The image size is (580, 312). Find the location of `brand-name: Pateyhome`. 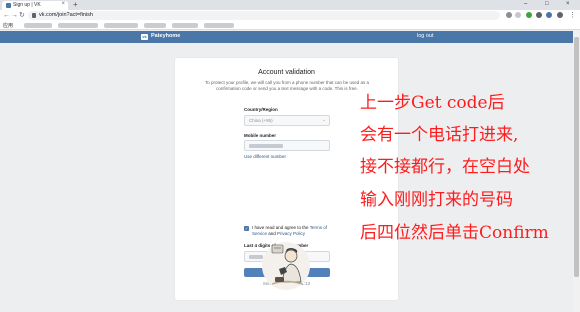

brand-name: Pateyhome is located at coordinates (166, 36).